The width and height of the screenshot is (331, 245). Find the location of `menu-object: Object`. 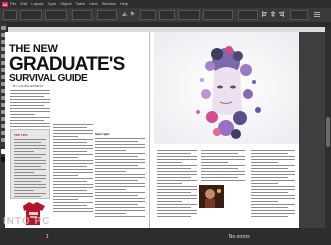

menu-object: Object is located at coordinates (66, 4).